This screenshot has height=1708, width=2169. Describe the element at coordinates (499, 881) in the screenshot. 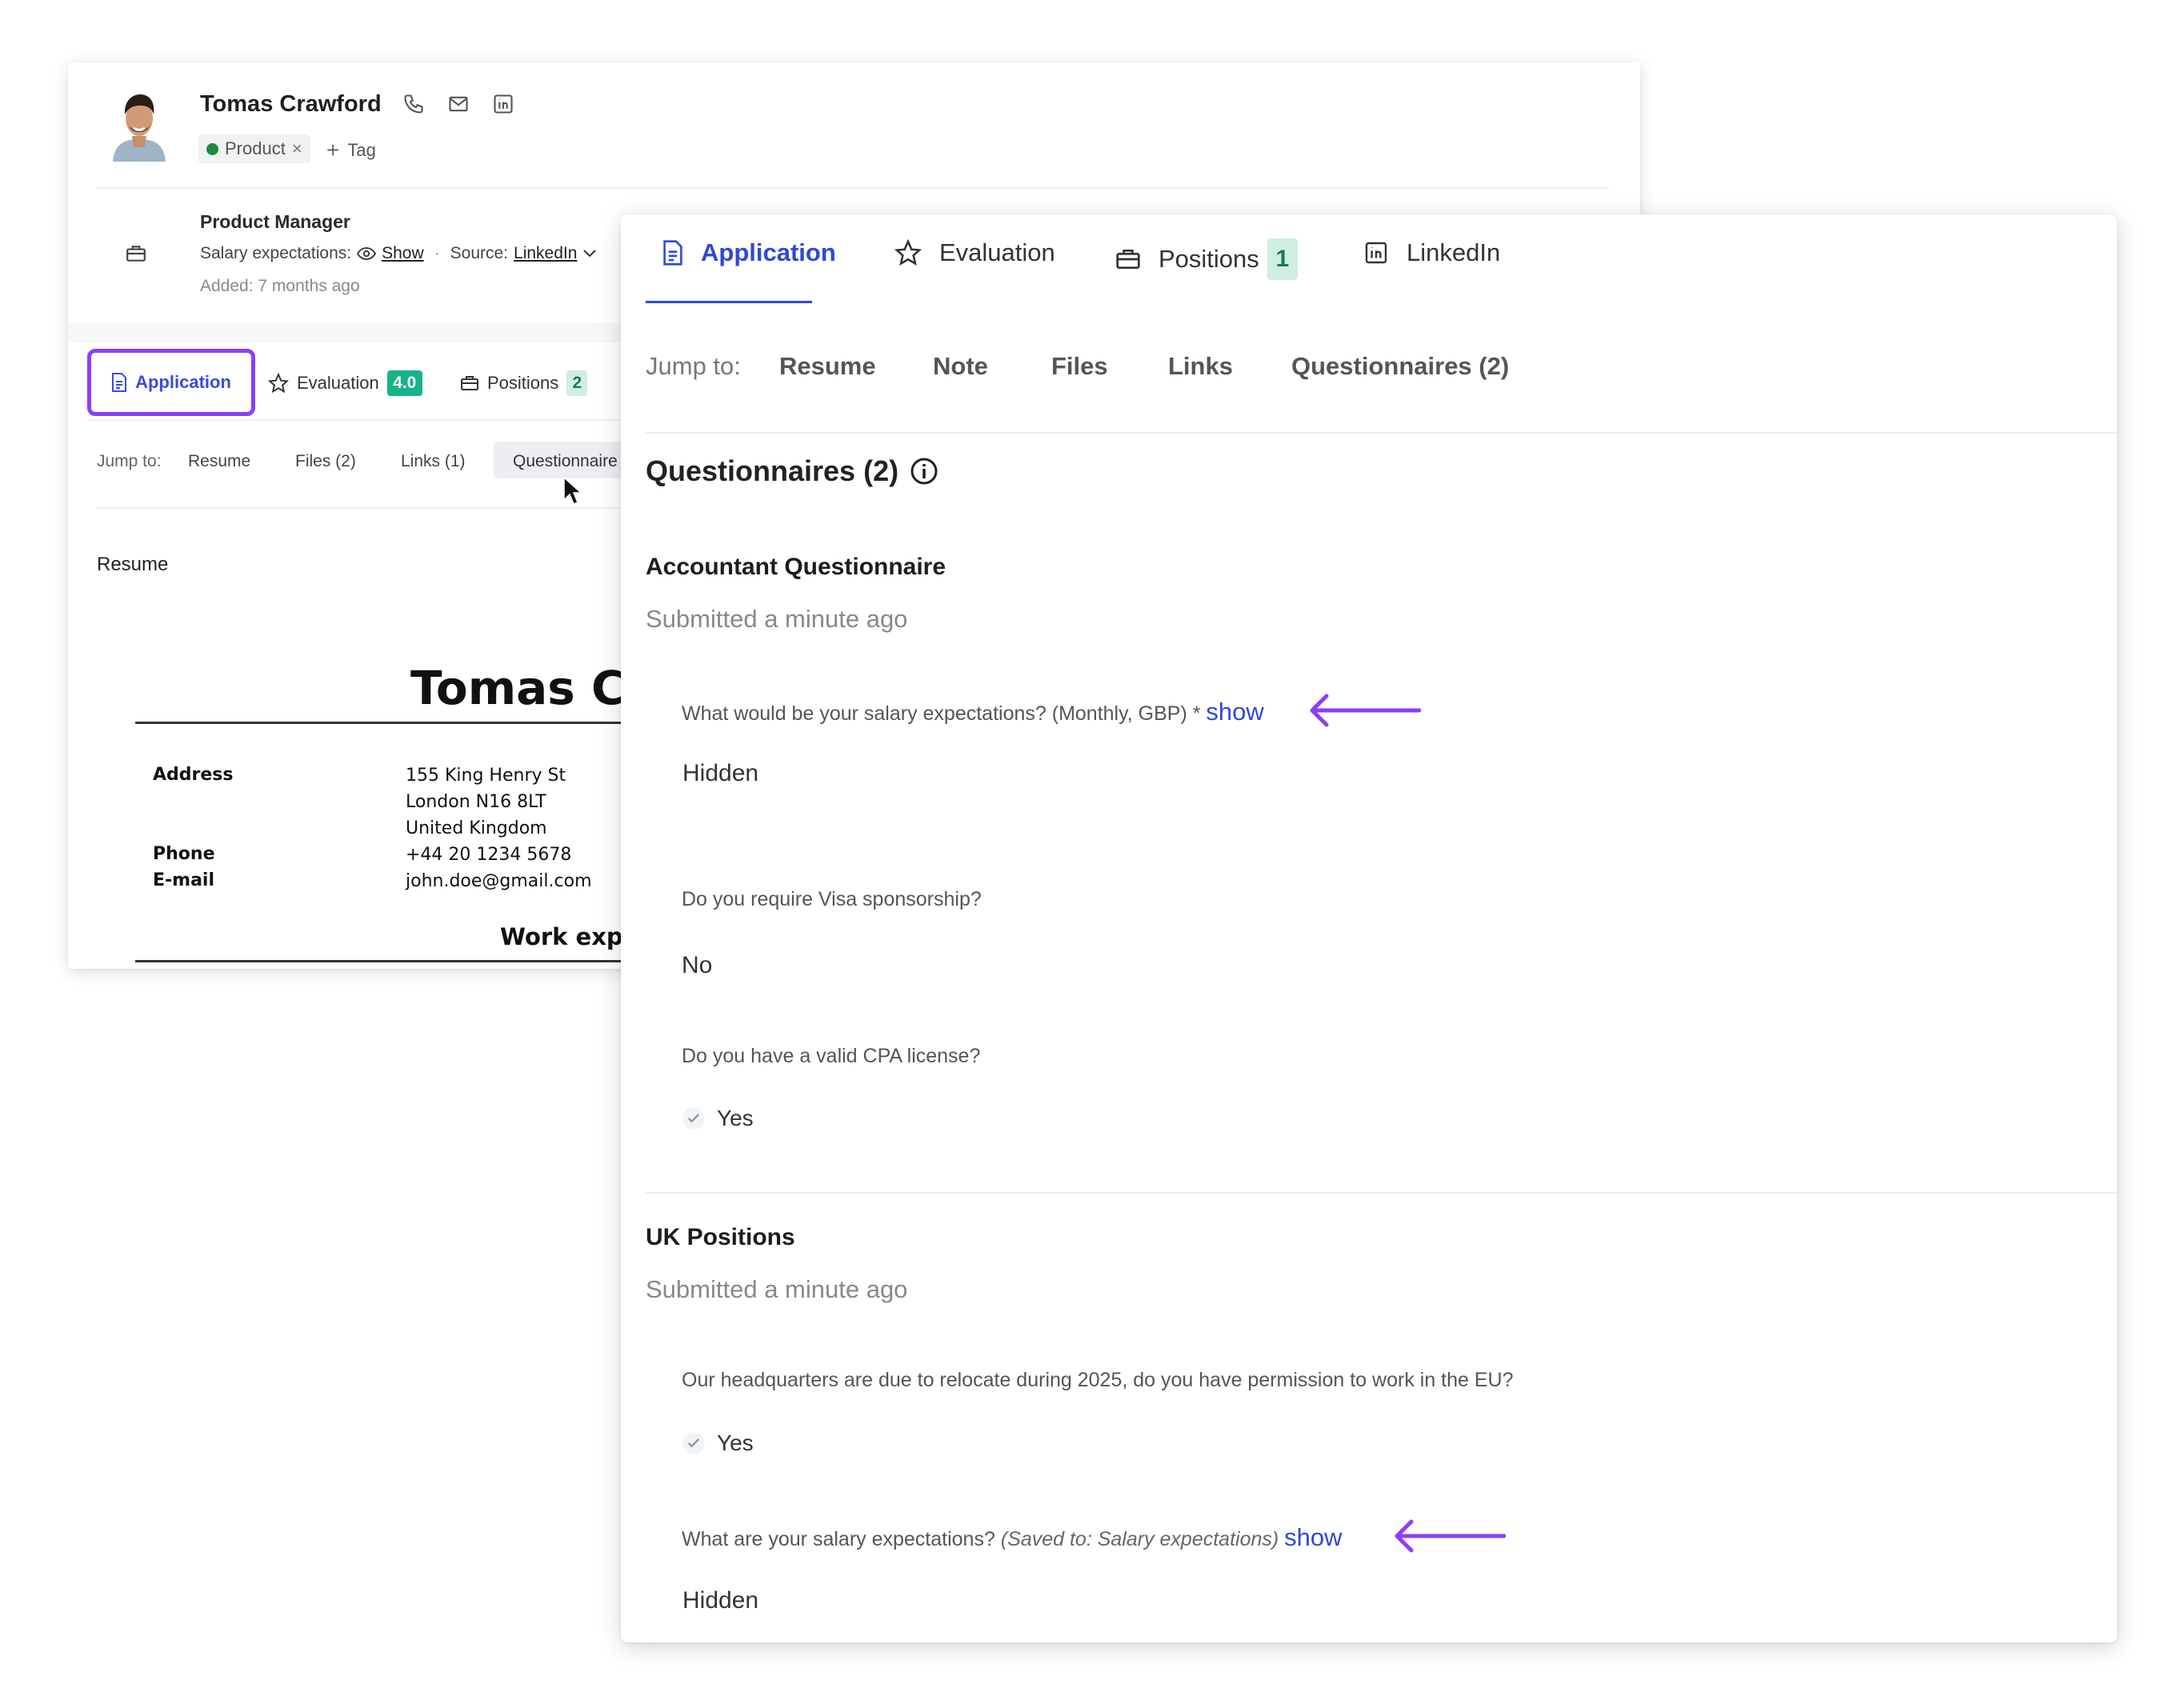

I see `cv-email: john.doe@gmail.com` at that location.